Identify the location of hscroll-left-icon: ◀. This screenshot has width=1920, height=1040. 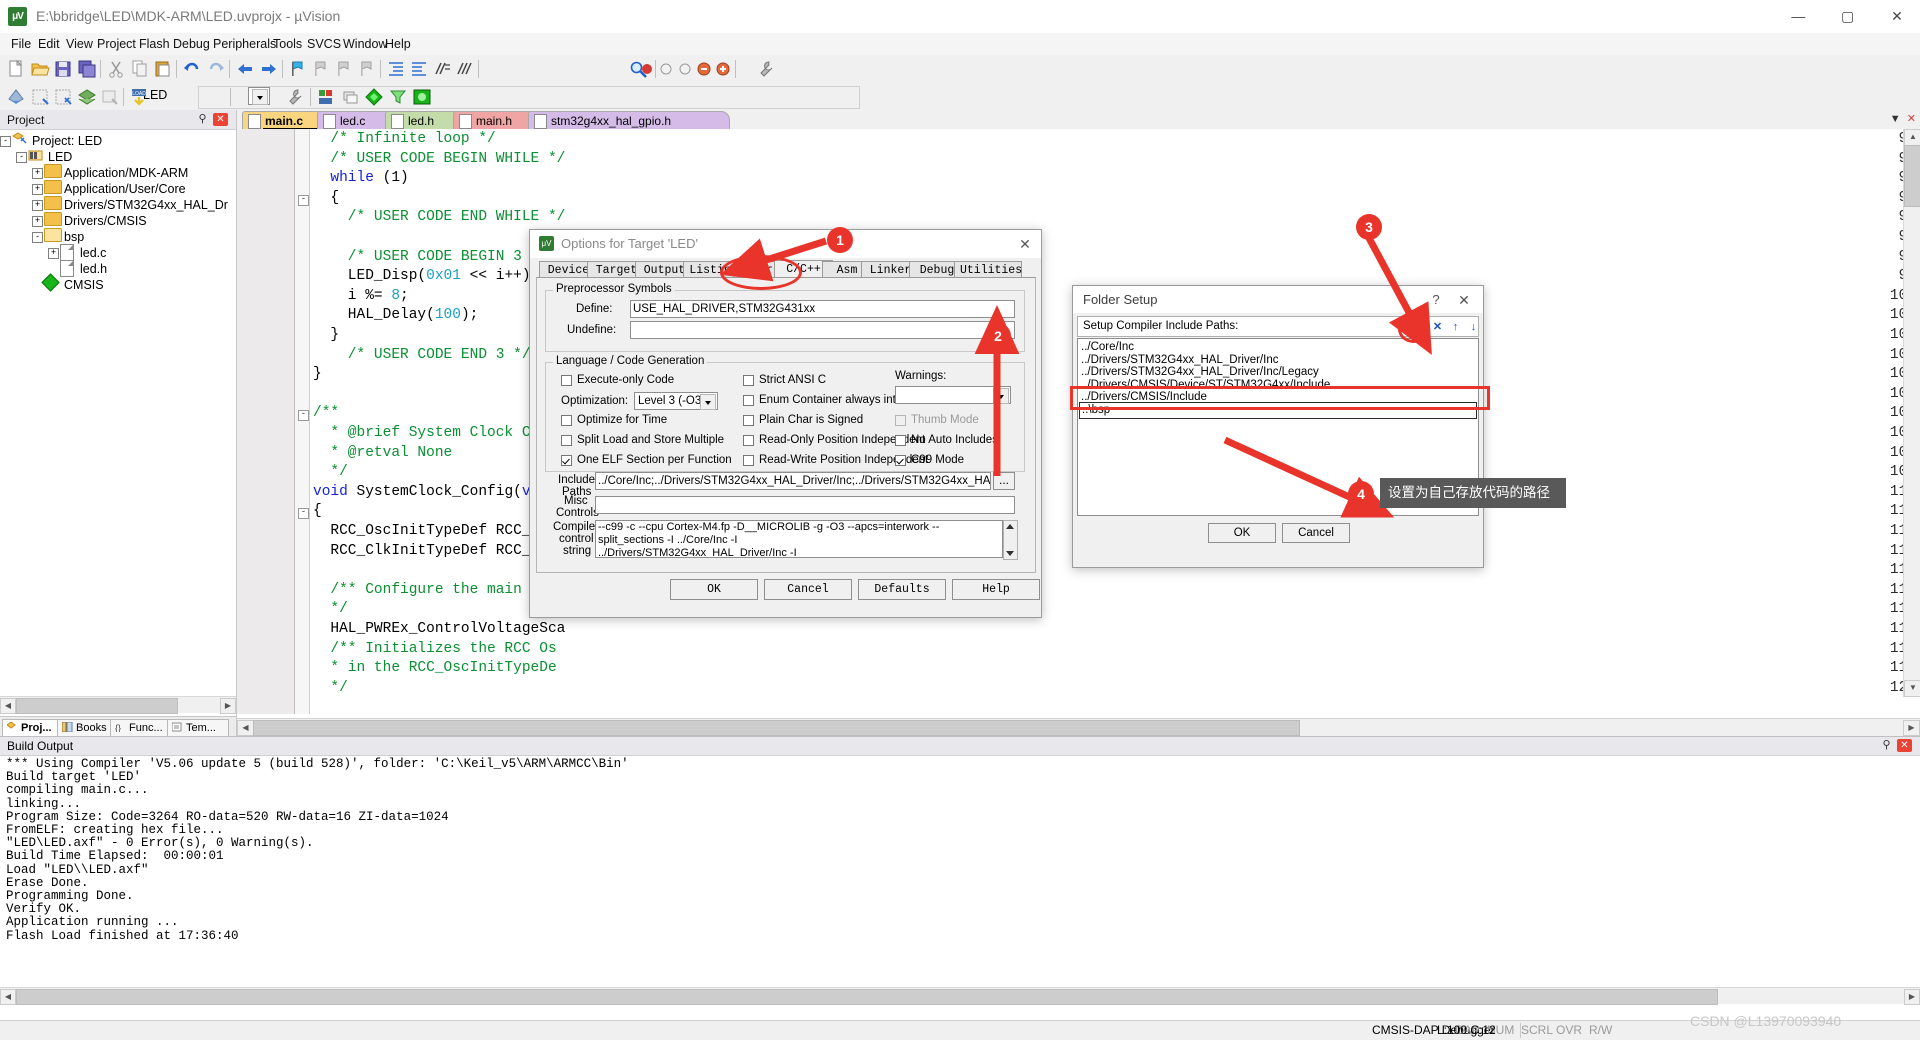
(245, 728).